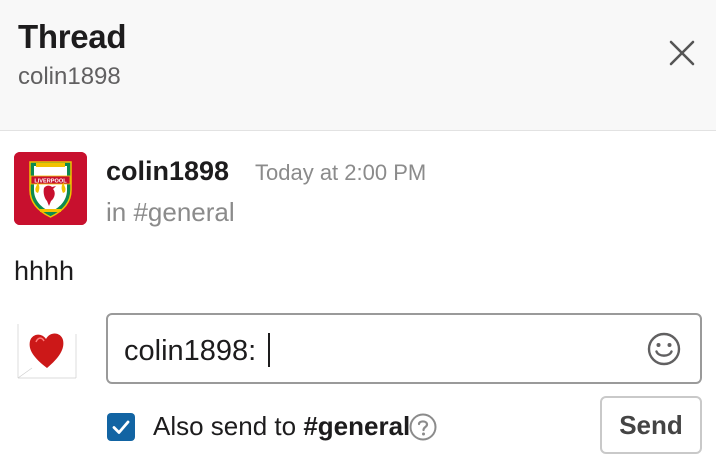 The image size is (716, 470). What do you see at coordinates (44, 271) in the screenshot?
I see `message-body: hhhh` at bounding box center [44, 271].